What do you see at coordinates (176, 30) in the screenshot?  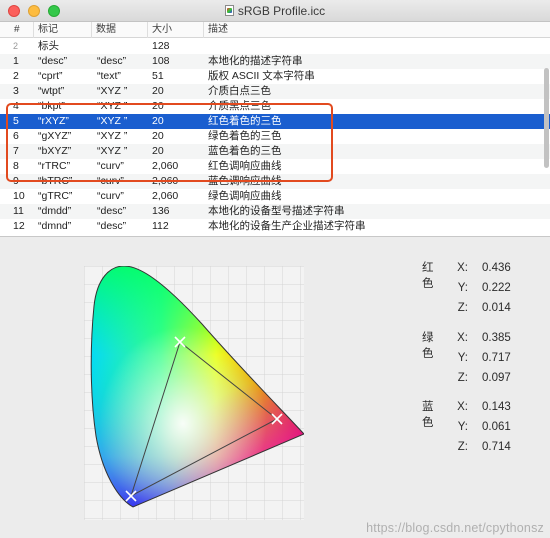 I see `column-header-size: 大小` at bounding box center [176, 30].